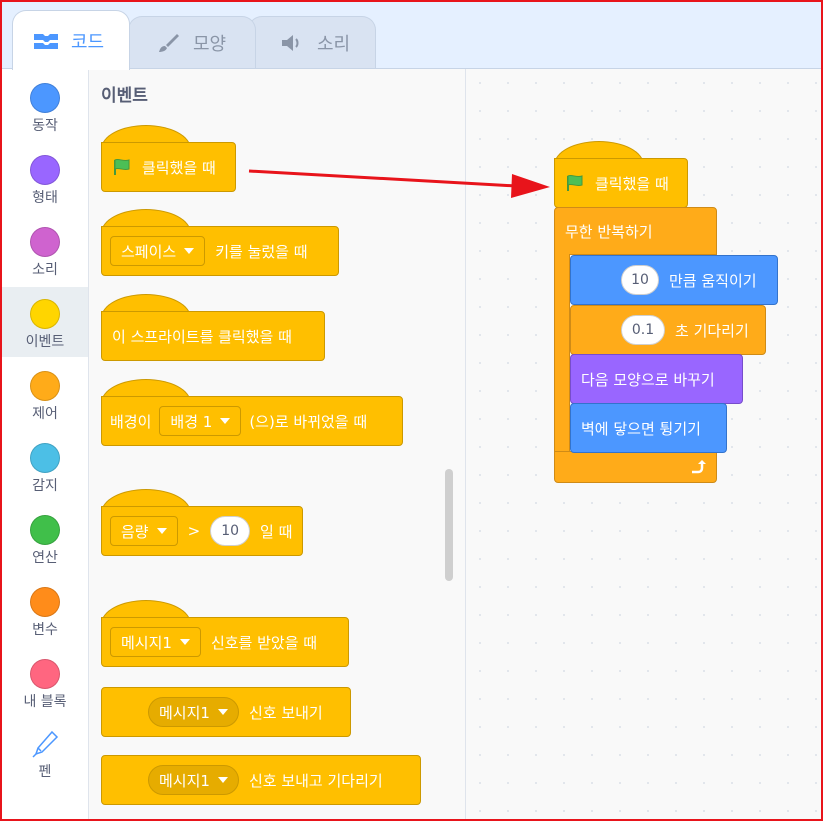  Describe the element at coordinates (88, 42) in the screenshot. I see `tab-code-label: 코드` at that location.